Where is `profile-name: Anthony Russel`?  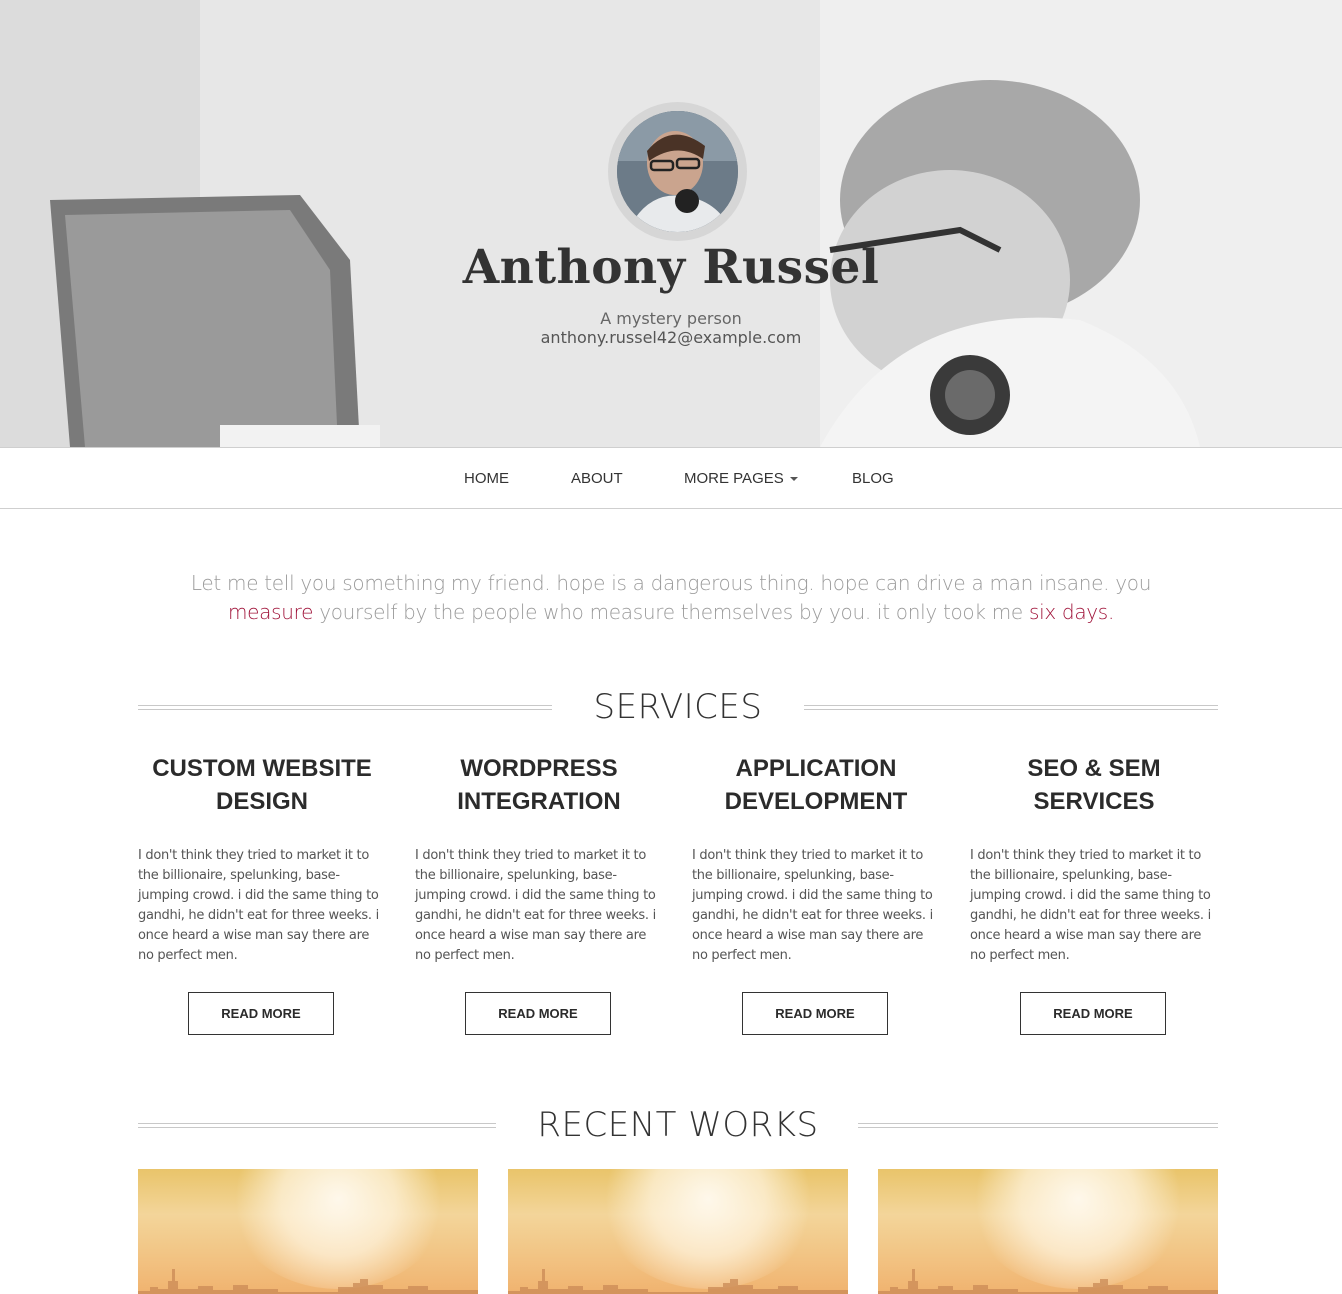
profile-name: Anthony Russel is located at coordinates (671, 267).